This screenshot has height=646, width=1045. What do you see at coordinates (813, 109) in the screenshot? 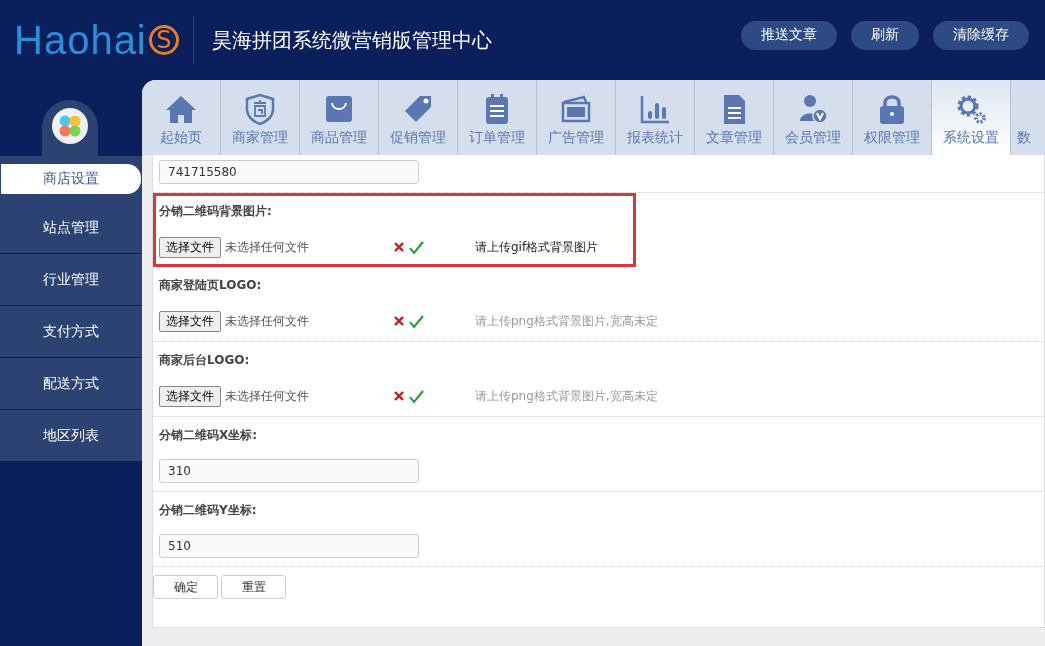
I see `user-badge-icon` at bounding box center [813, 109].